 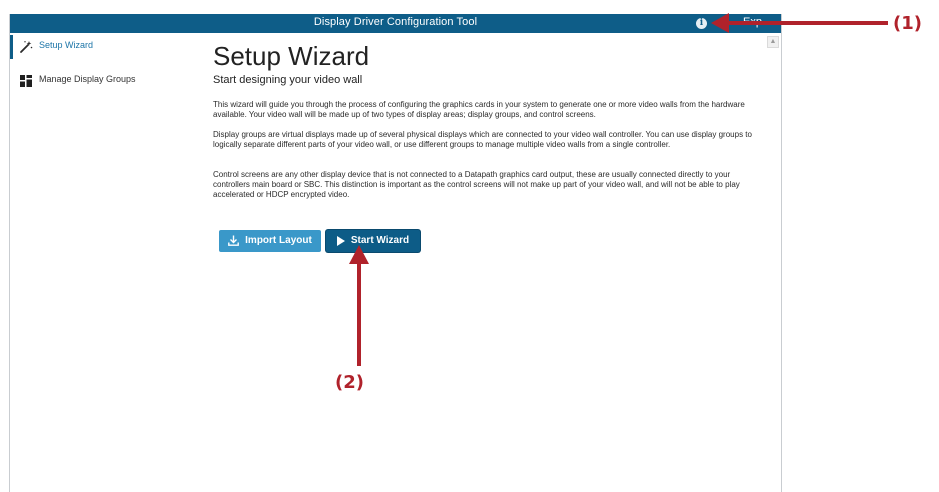 I want to click on annotation-label-1: (1), so click(x=907, y=23).